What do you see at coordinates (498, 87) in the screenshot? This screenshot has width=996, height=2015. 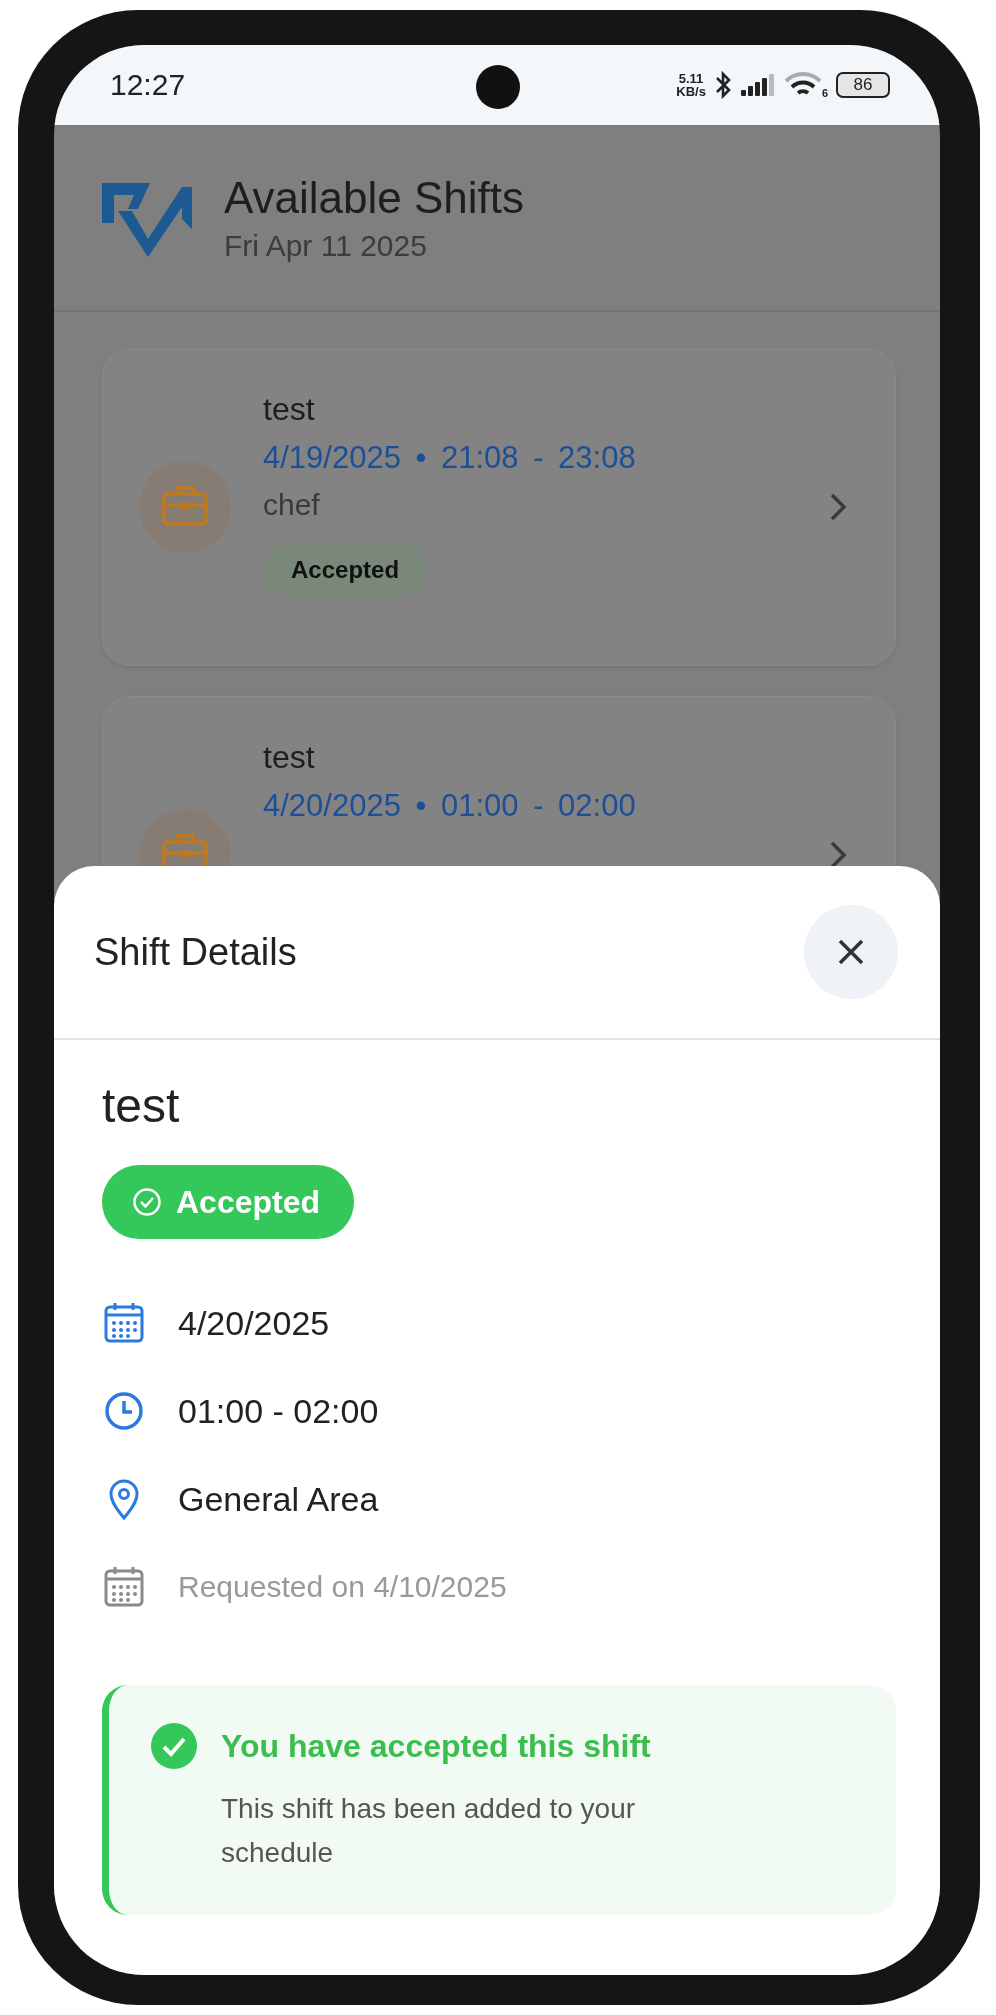 I see `camera-icon` at bounding box center [498, 87].